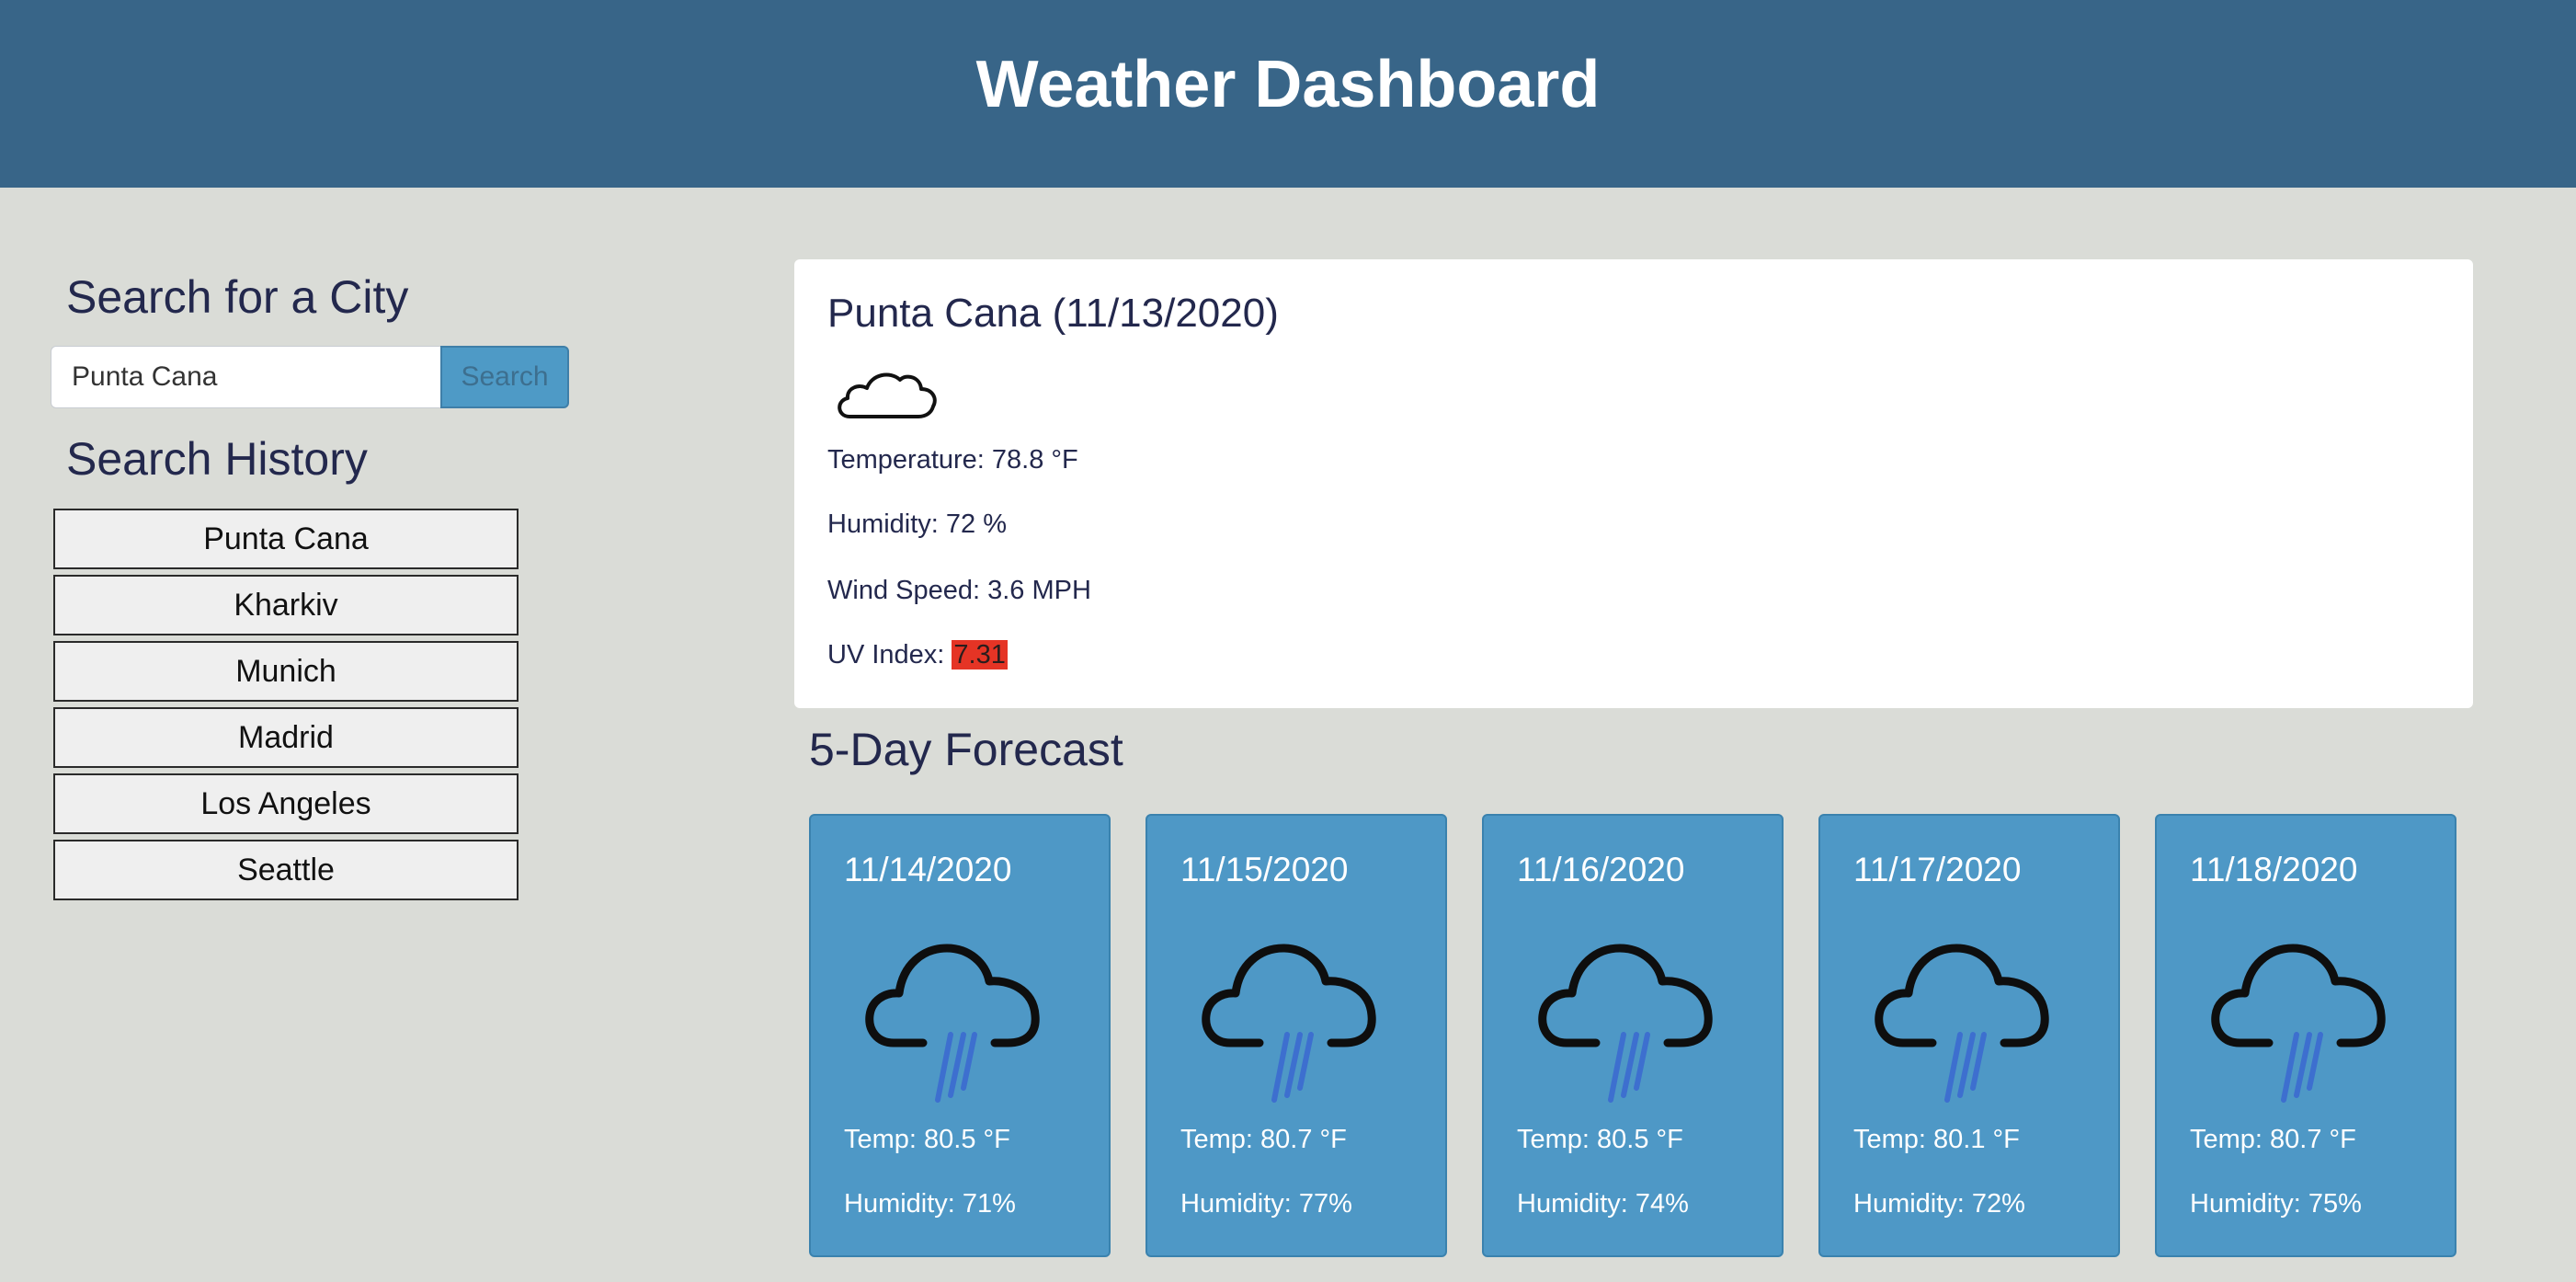 Image resolution: width=2576 pixels, height=1282 pixels. I want to click on search-bar: Search, so click(310, 377).